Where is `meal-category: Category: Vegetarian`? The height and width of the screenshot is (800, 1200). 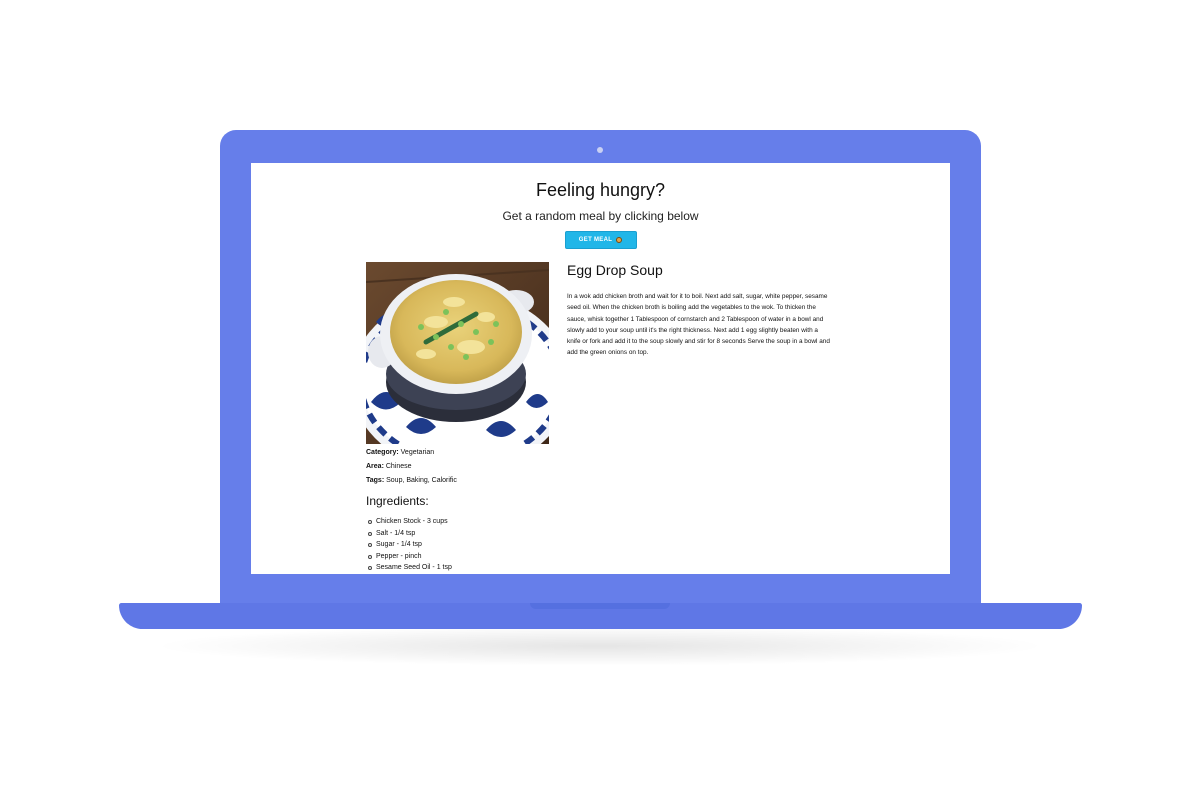 meal-category: Category: Vegetarian is located at coordinates (400, 452).